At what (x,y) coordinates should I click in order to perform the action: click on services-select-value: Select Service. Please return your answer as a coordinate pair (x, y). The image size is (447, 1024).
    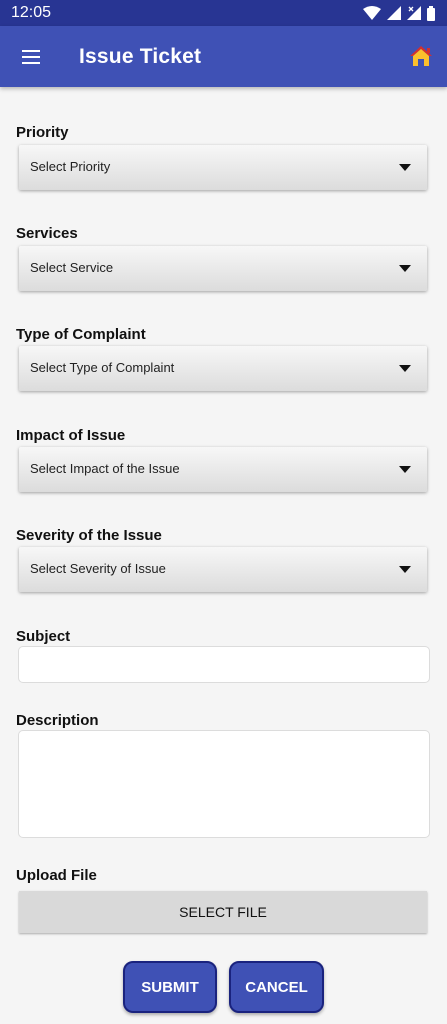
    Looking at the image, I should click on (72, 267).